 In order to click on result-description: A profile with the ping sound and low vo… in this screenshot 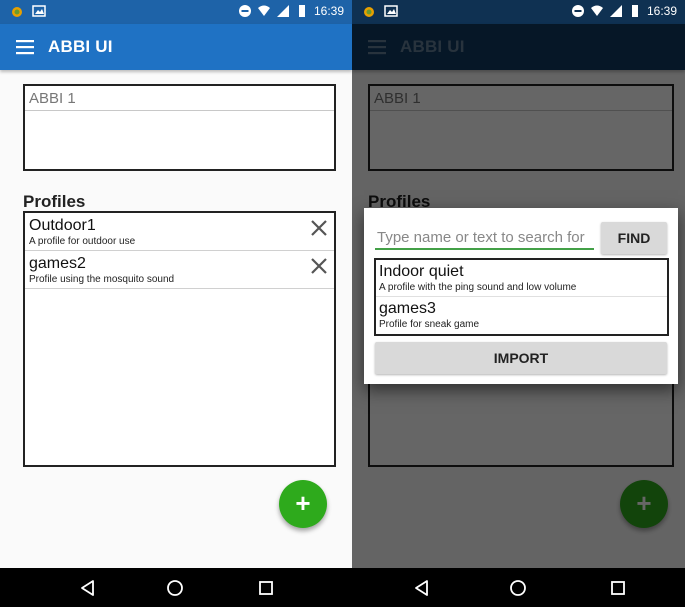, I will do `click(478, 287)`.